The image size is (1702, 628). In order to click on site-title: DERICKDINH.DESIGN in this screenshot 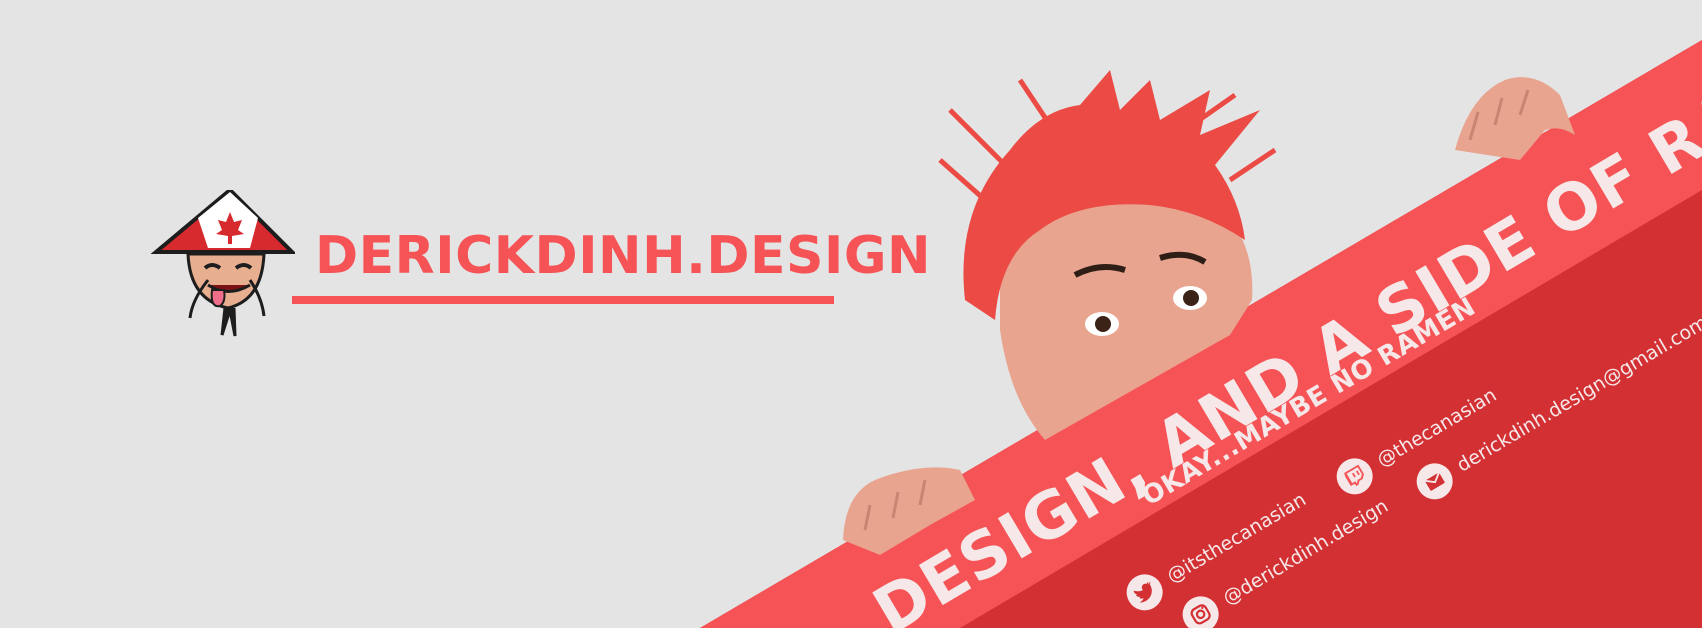, I will do `click(623, 256)`.